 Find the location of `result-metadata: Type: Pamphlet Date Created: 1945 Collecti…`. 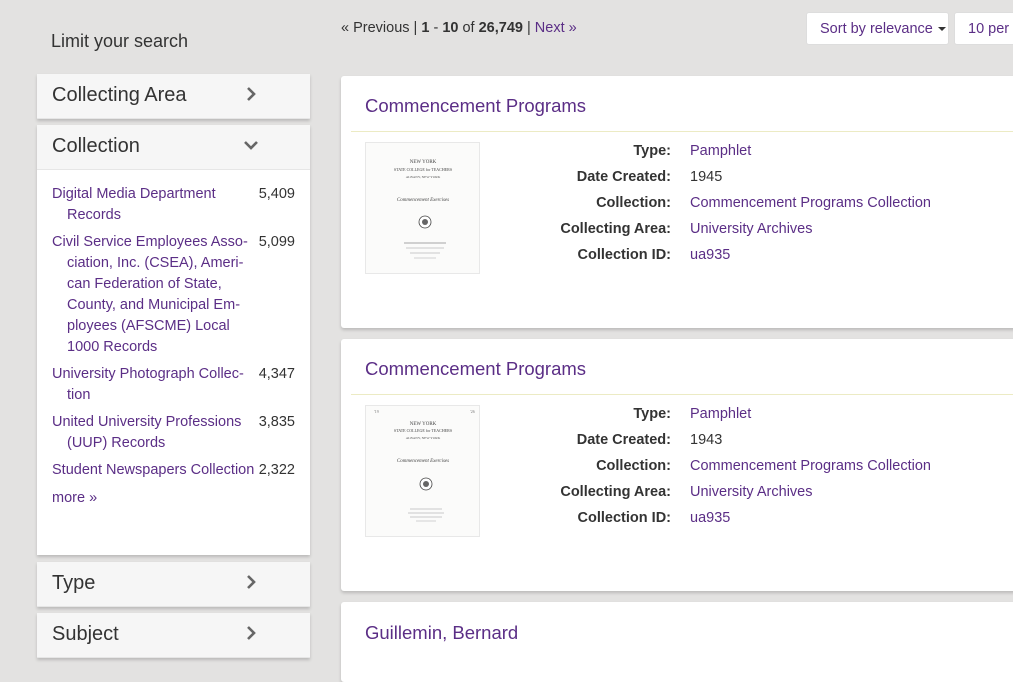

result-metadata: Type: Pamphlet Date Created: 1945 Collecti… is located at coordinates (677, 208).